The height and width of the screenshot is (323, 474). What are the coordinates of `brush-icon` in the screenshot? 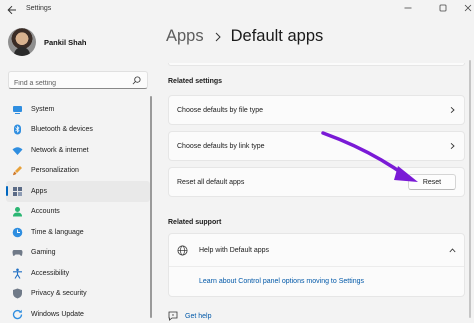 It's located at (17, 170).